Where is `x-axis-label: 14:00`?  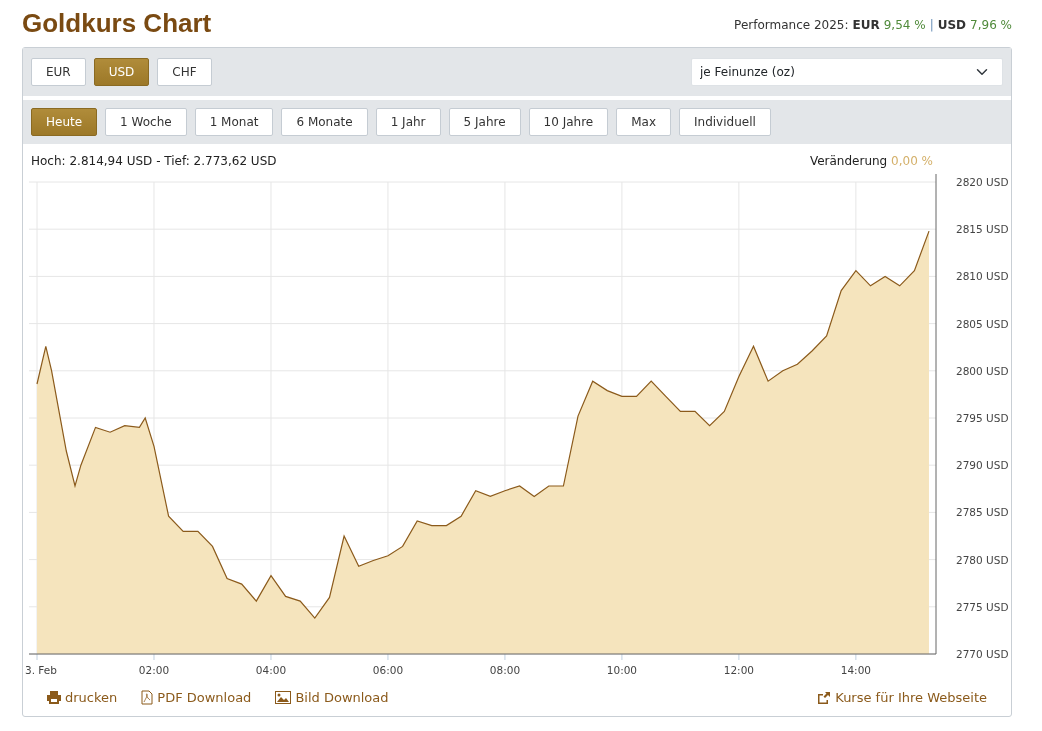 x-axis-label: 14:00 is located at coordinates (855, 670).